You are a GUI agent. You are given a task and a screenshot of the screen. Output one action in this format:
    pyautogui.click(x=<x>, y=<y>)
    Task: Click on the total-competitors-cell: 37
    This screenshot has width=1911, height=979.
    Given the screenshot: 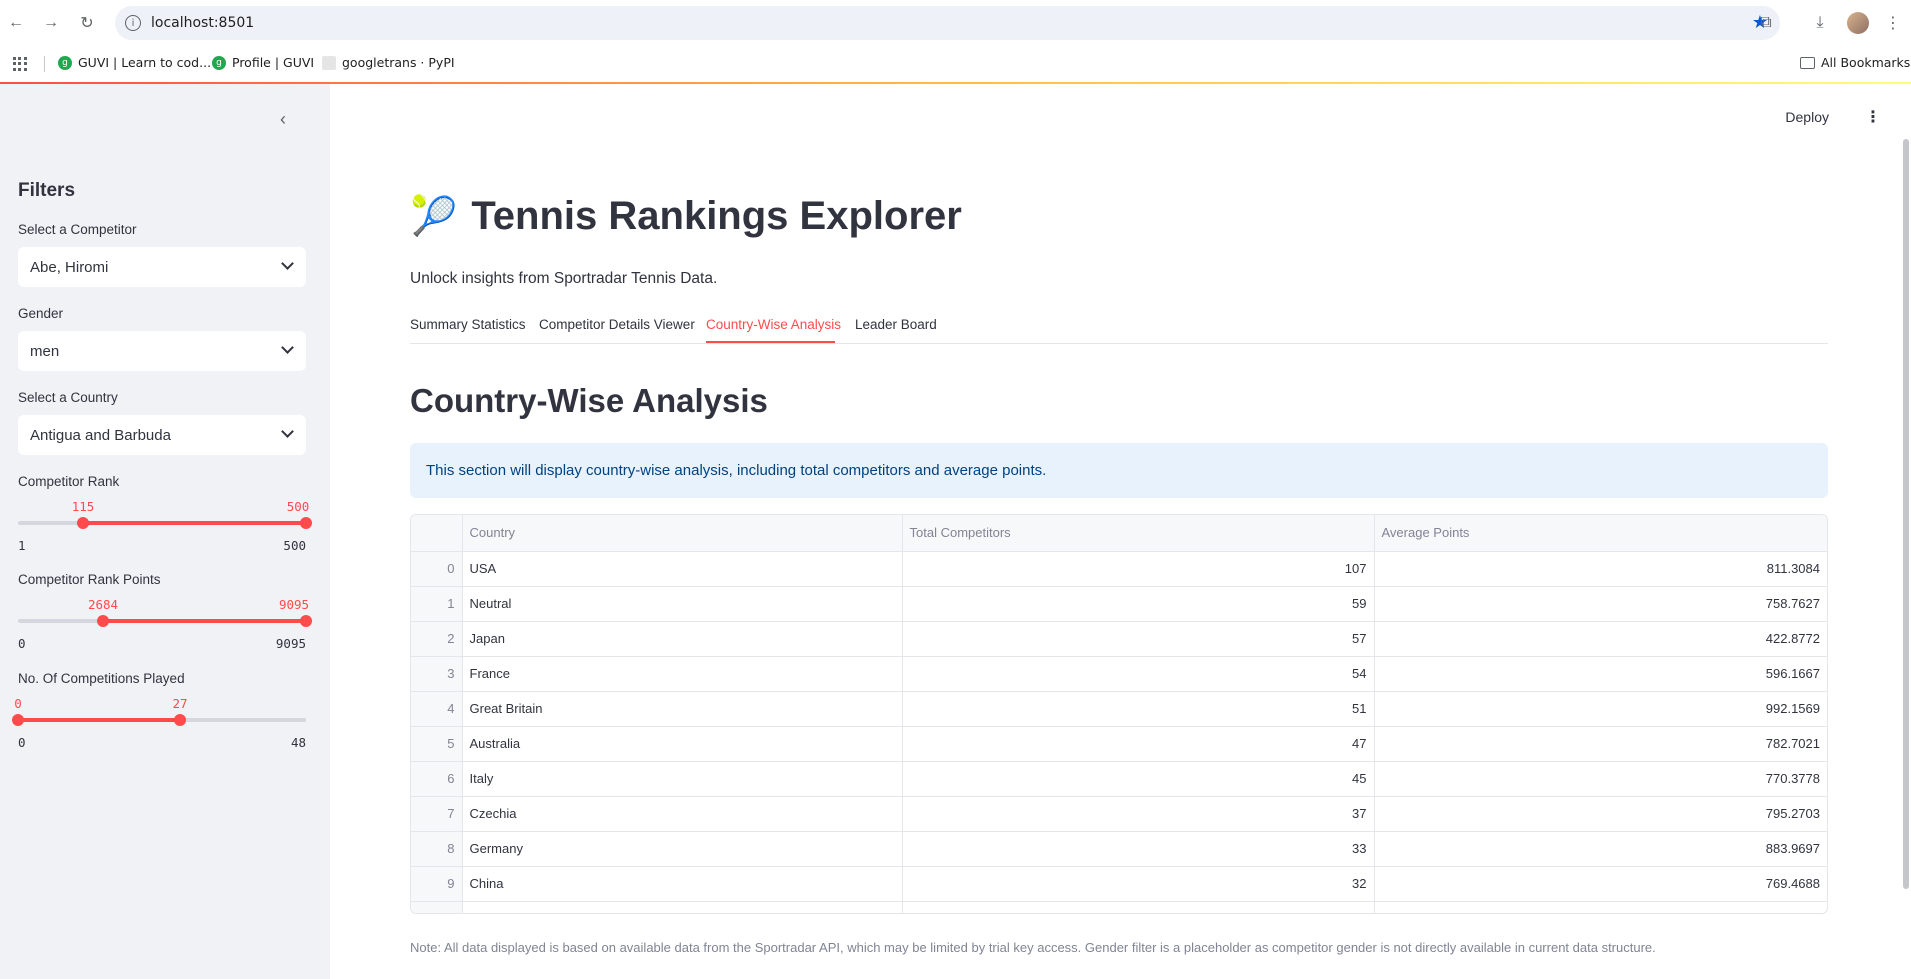 What is the action you would take?
    pyautogui.click(x=1138, y=814)
    